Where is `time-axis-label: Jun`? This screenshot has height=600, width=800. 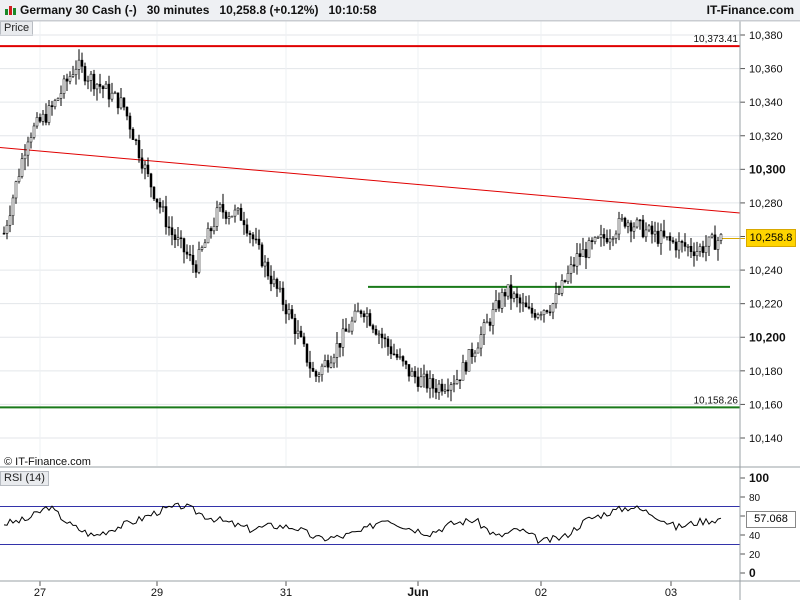 time-axis-label: Jun is located at coordinates (417, 592).